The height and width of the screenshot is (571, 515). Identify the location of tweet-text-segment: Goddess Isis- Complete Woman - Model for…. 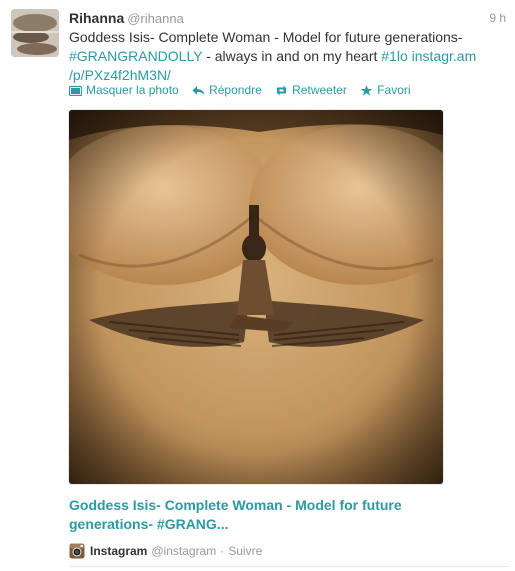
(266, 37).